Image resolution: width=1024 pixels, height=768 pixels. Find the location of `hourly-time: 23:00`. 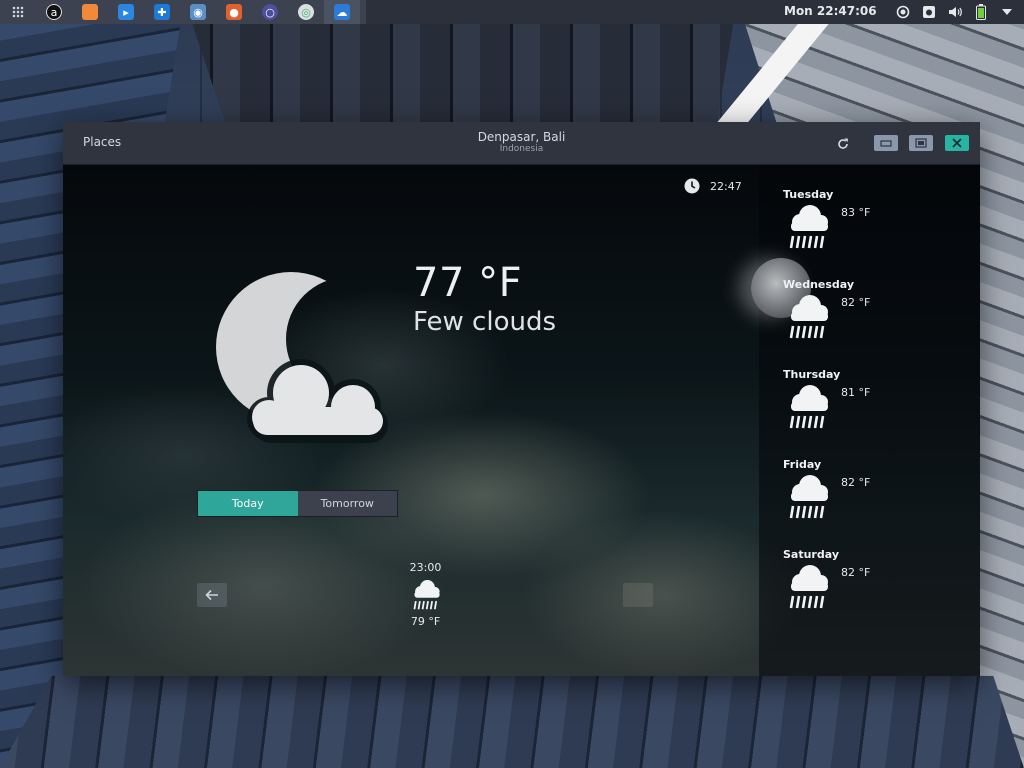

hourly-time: 23:00 is located at coordinates (425, 567).